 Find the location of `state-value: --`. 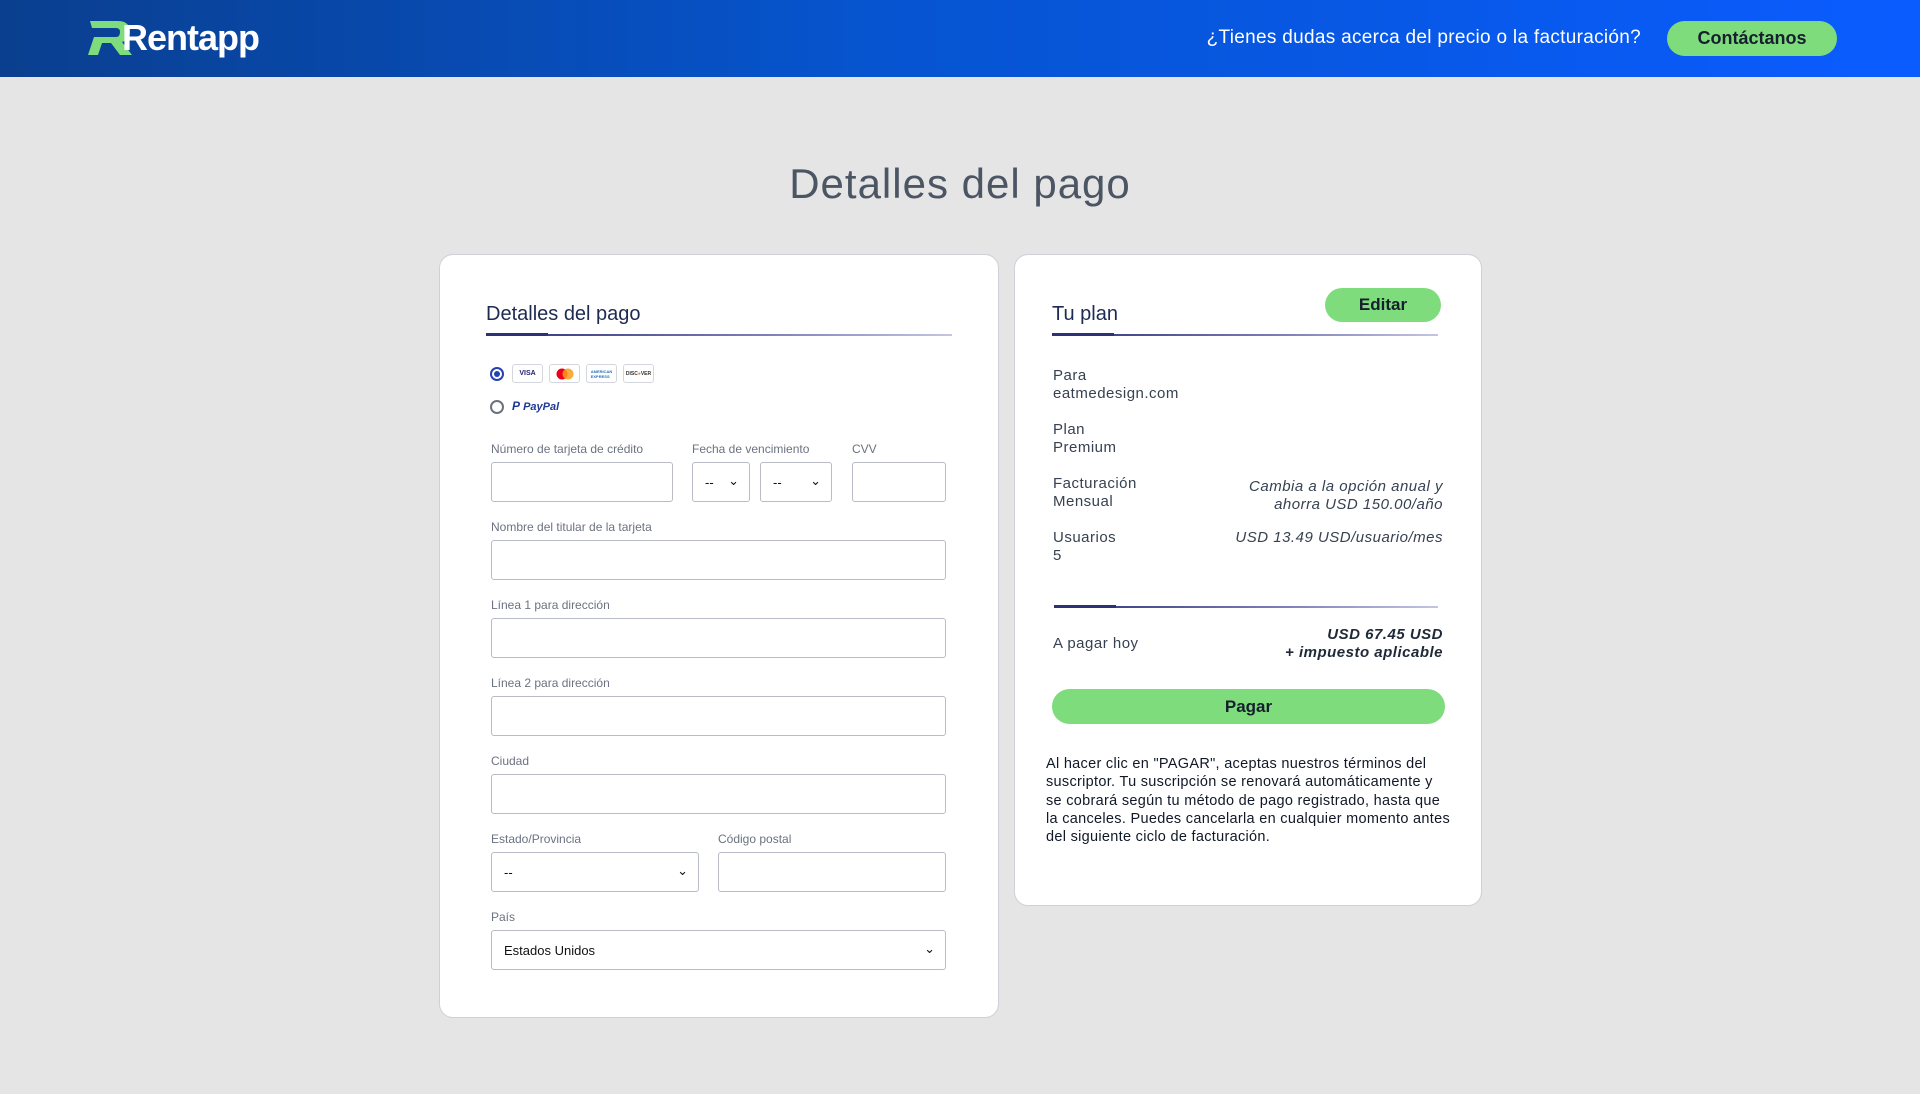

state-value: -- is located at coordinates (508, 872).